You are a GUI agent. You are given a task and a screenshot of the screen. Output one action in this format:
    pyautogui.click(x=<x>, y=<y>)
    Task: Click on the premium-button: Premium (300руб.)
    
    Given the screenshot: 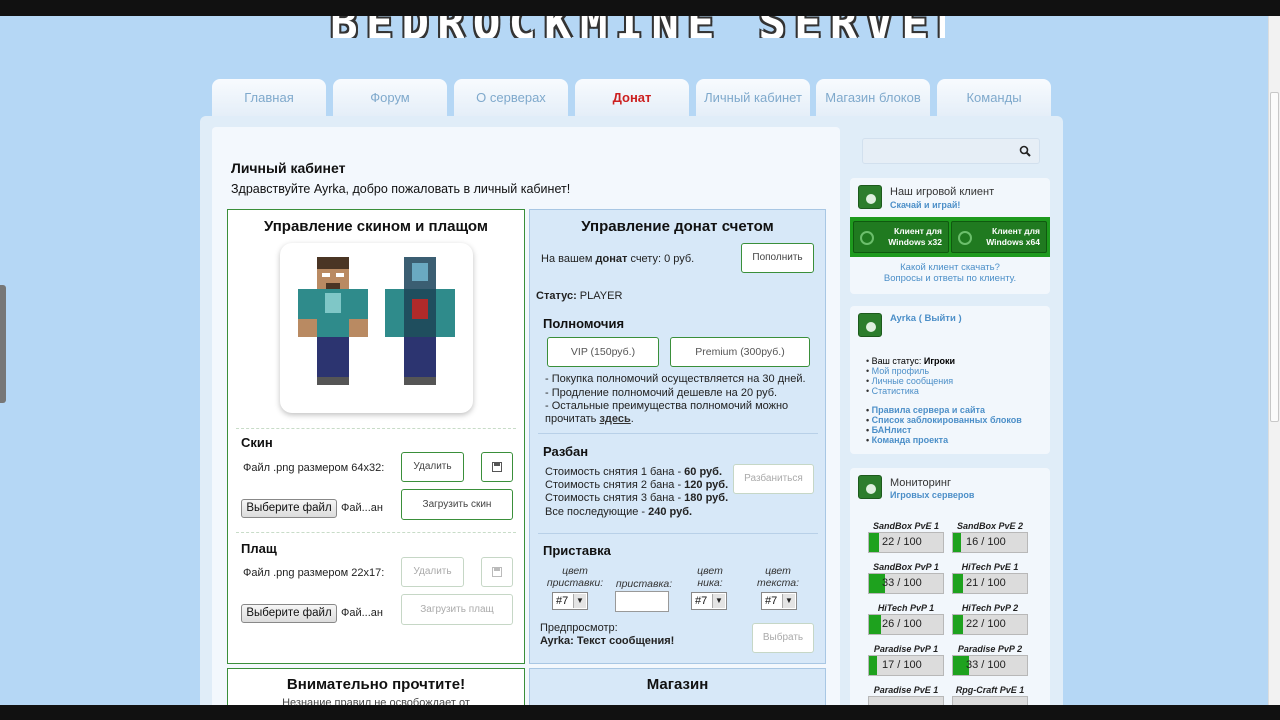 What is the action you would take?
    pyautogui.click(x=740, y=352)
    